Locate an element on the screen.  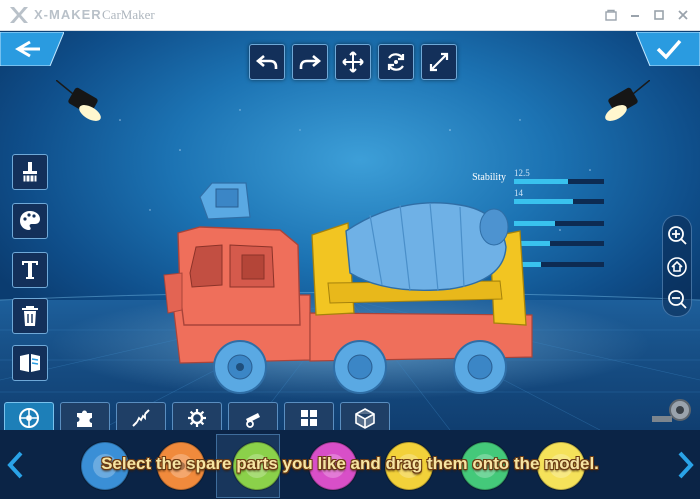
zoom-out-icon is located at coordinates (677, 299).